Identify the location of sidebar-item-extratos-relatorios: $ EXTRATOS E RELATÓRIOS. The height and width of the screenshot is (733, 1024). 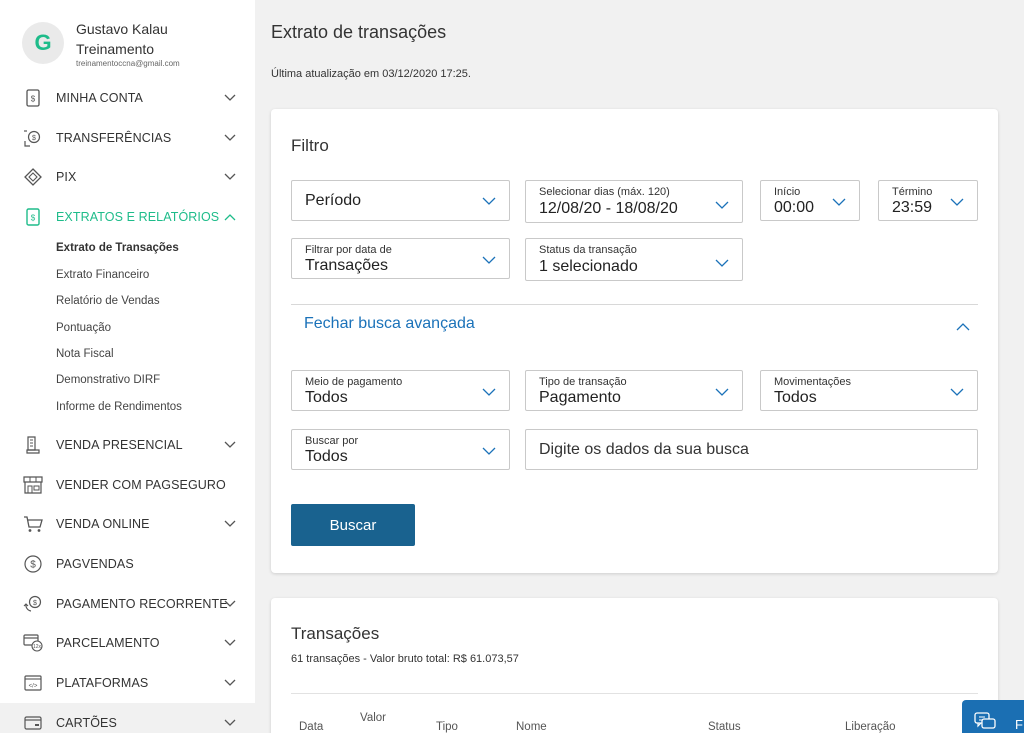
(127, 217).